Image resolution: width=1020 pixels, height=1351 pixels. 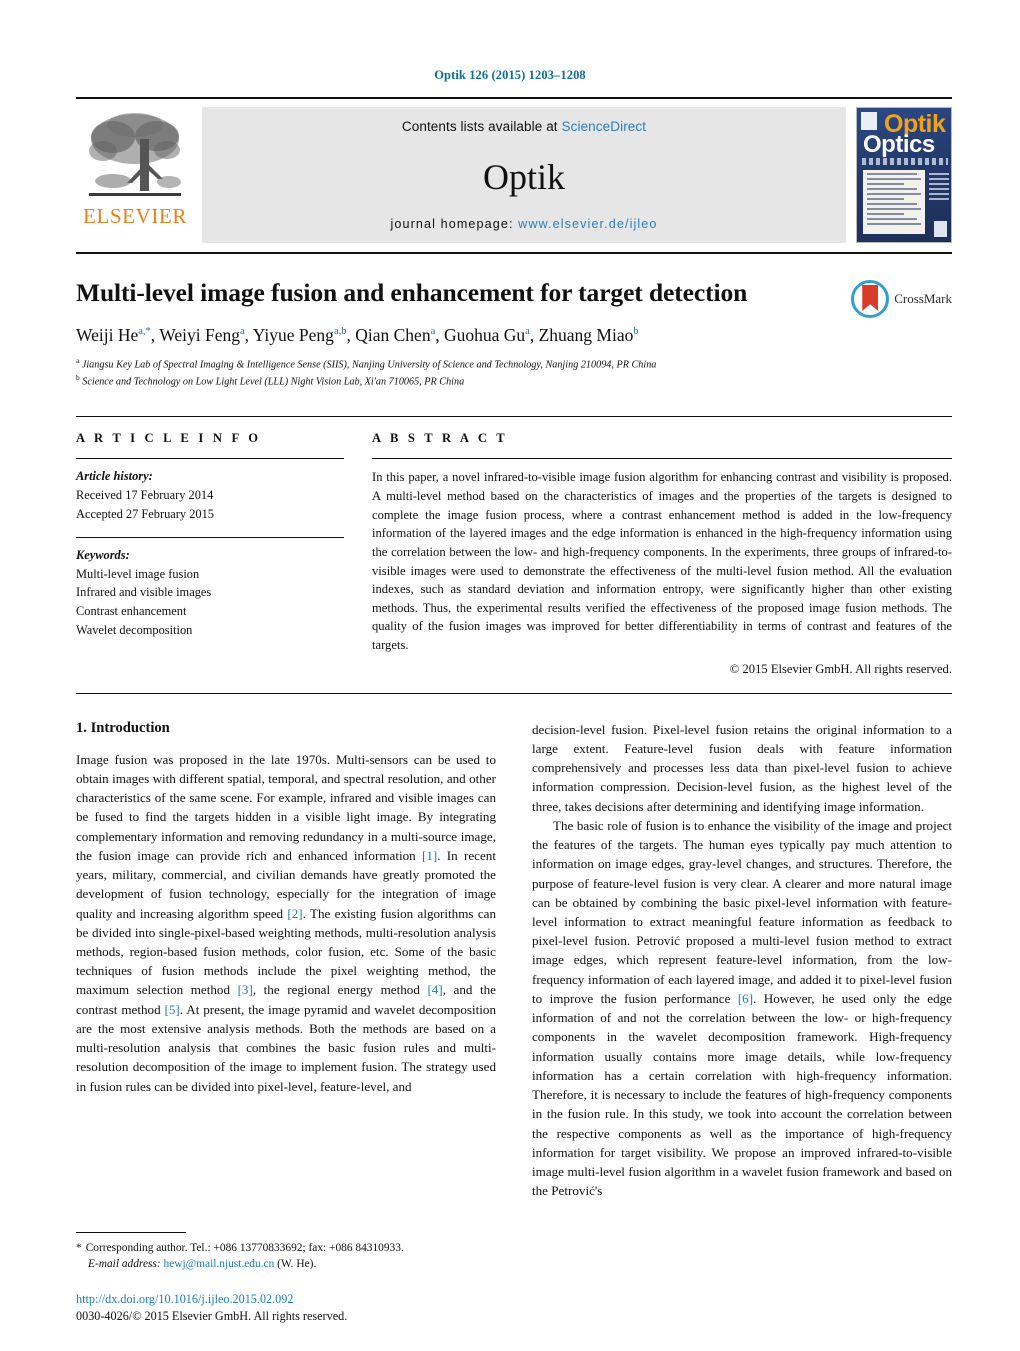 I want to click on elsevier-tree-icon, so click(x=135, y=157).